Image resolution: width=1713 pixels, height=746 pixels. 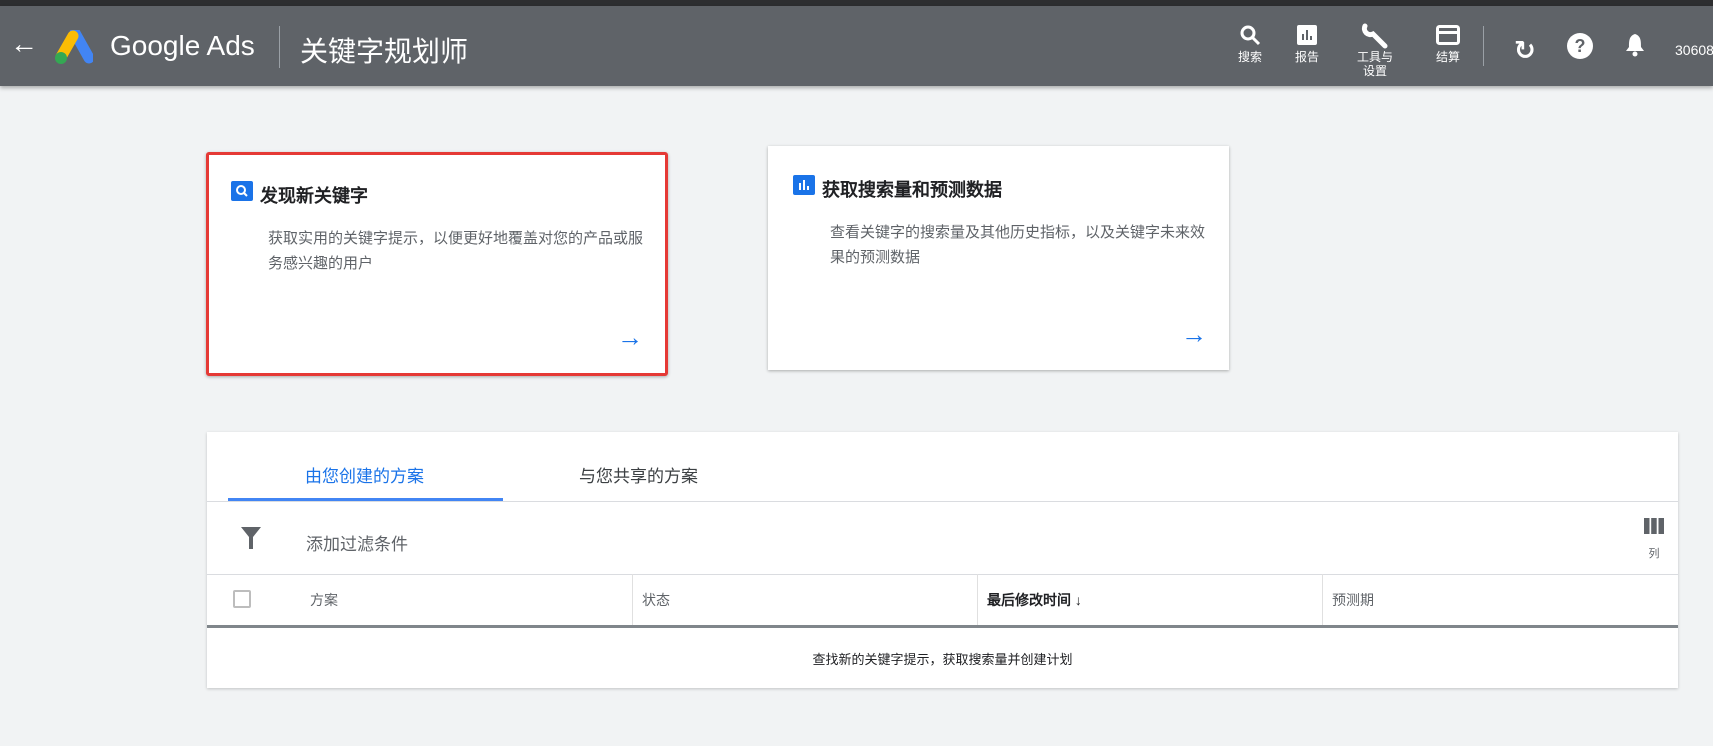 I want to click on google-ads-logo, so click(x=74, y=47).